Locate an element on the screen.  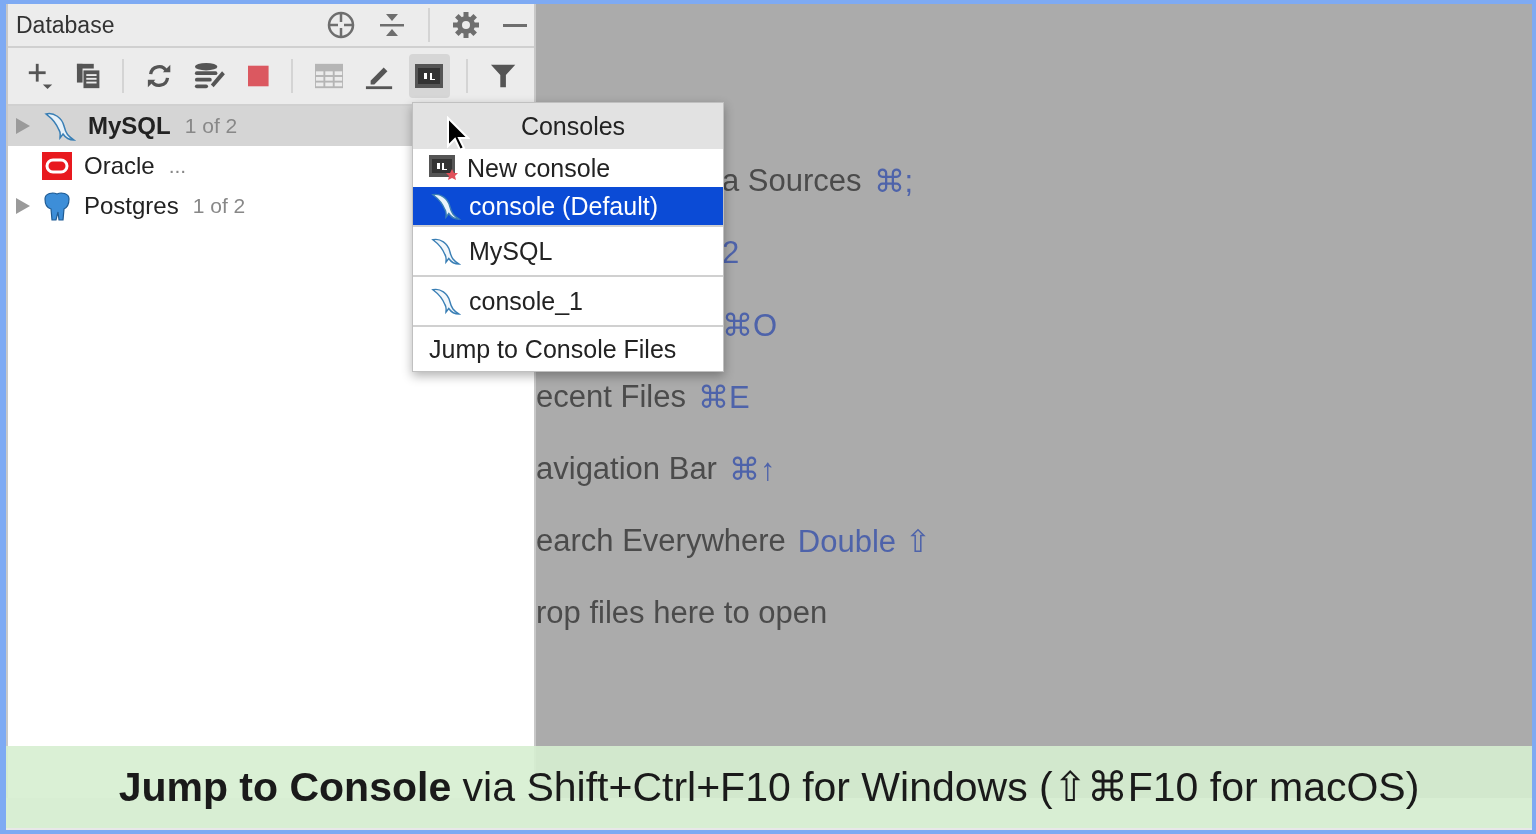
filter-icon is located at coordinates (503, 76).